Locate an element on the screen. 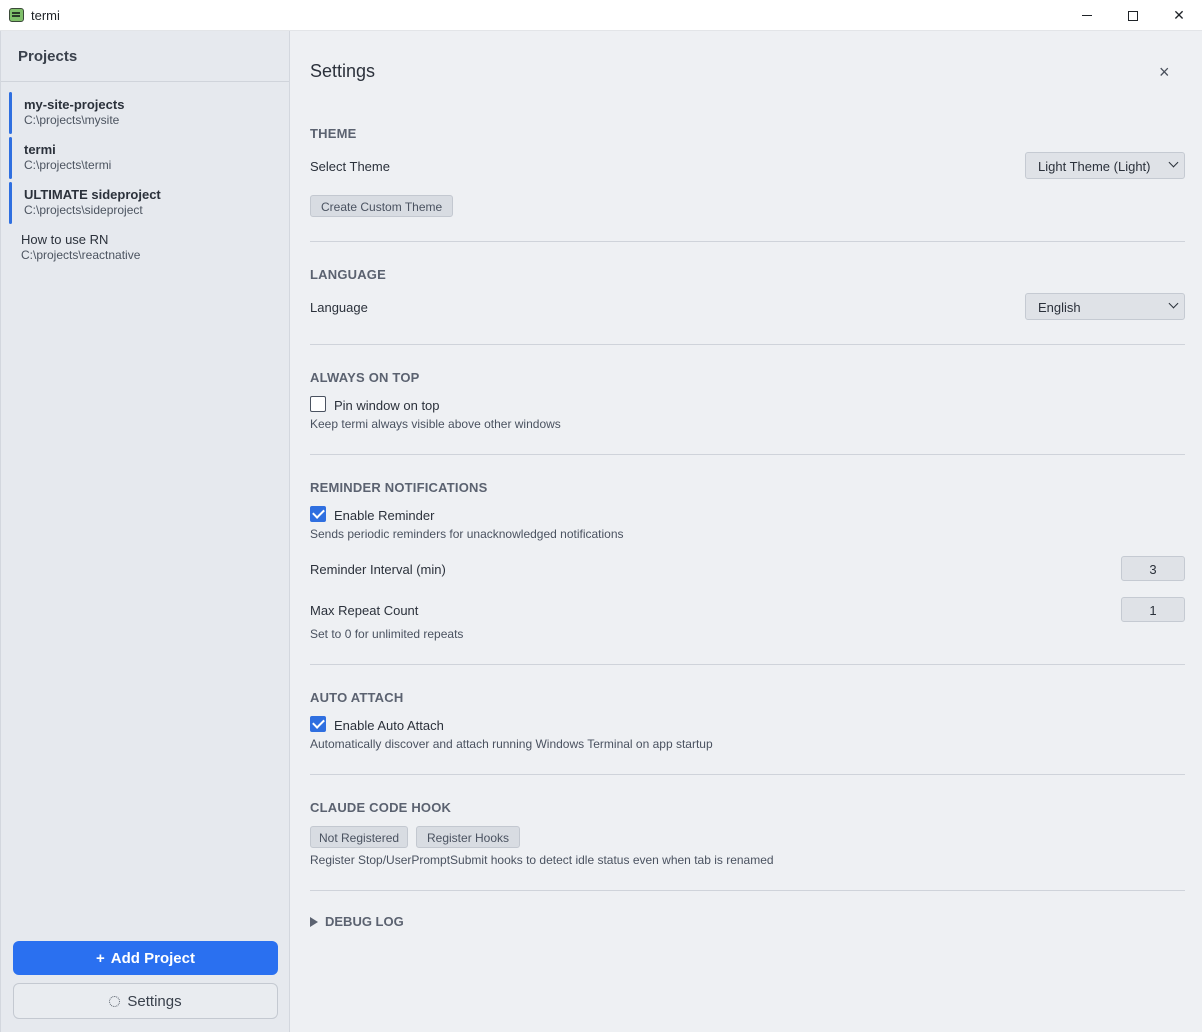 The image size is (1202, 1032). maximize-button is located at coordinates (1133, 15).